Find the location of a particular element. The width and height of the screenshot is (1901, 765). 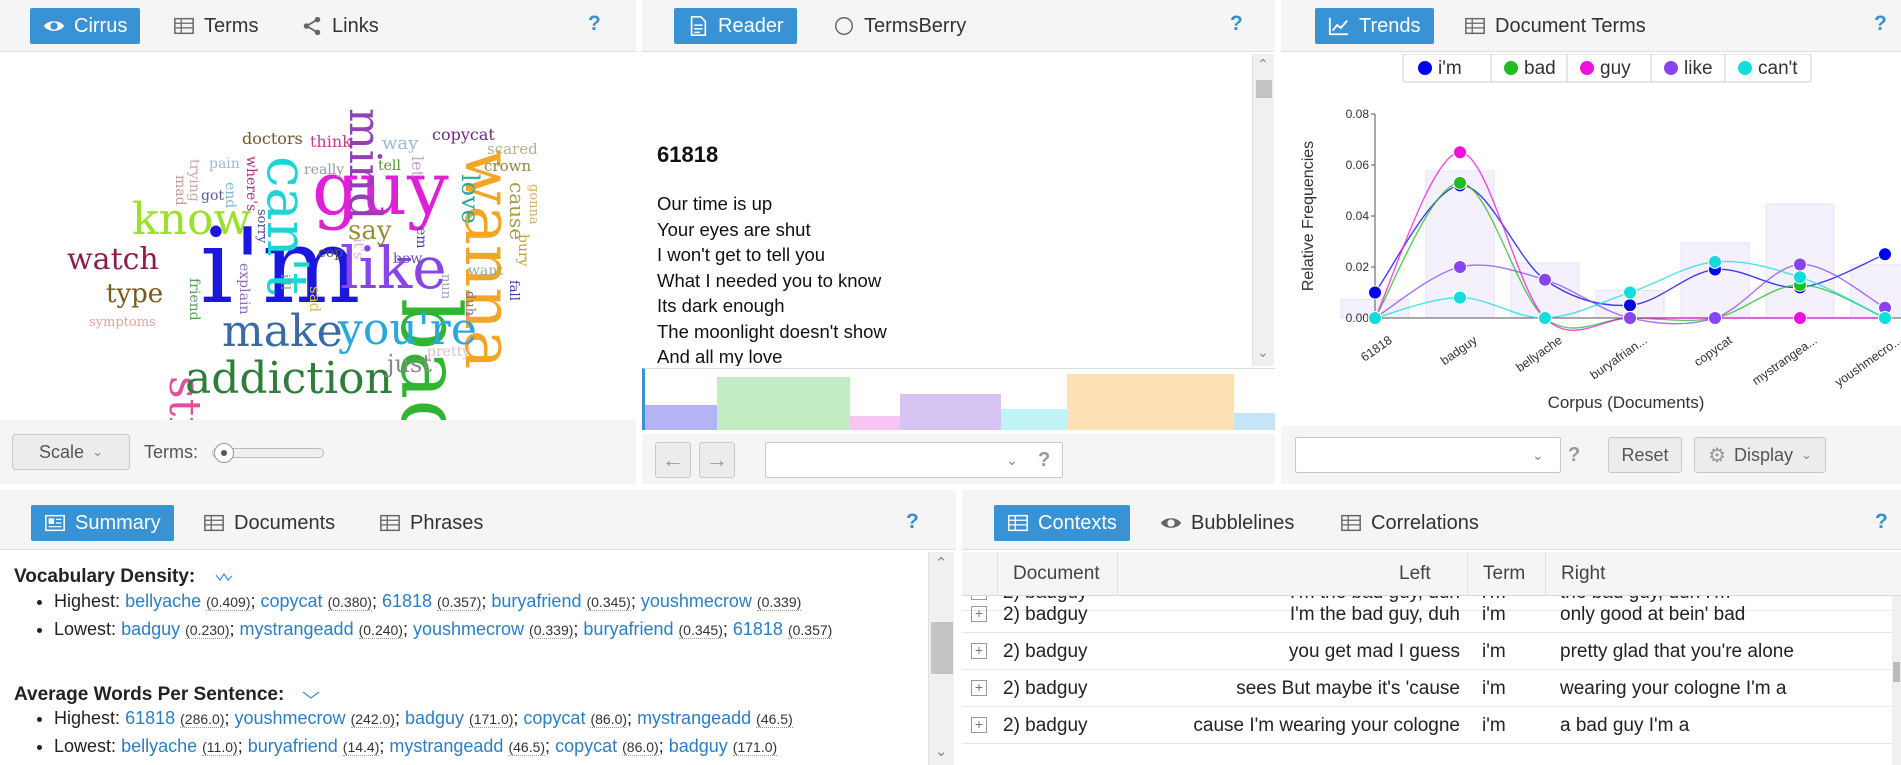

cloud-word: doctors is located at coordinates (272, 138).